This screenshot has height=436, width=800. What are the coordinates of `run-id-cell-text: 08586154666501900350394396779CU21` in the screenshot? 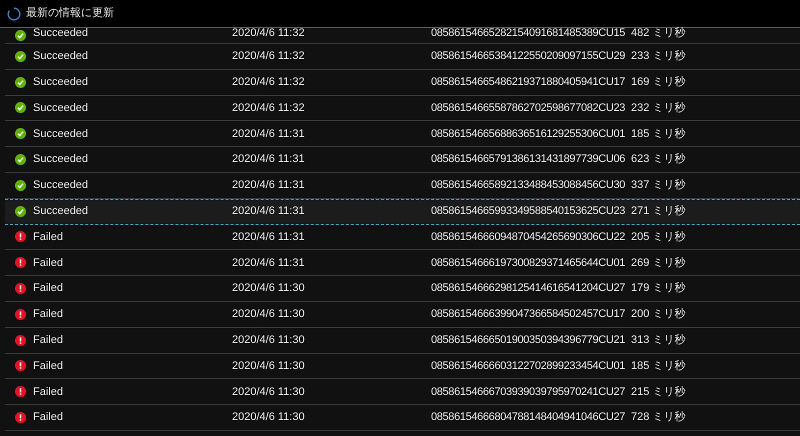 It's located at (528, 340).